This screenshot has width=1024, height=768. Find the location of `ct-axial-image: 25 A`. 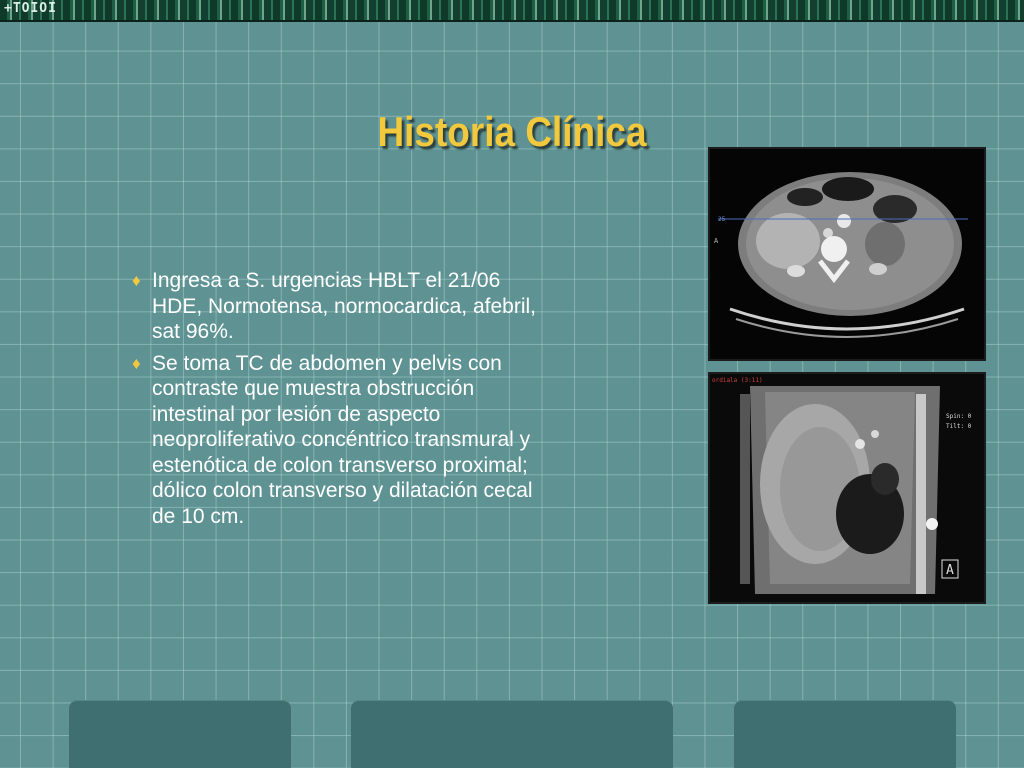

ct-axial-image: 25 A is located at coordinates (847, 254).